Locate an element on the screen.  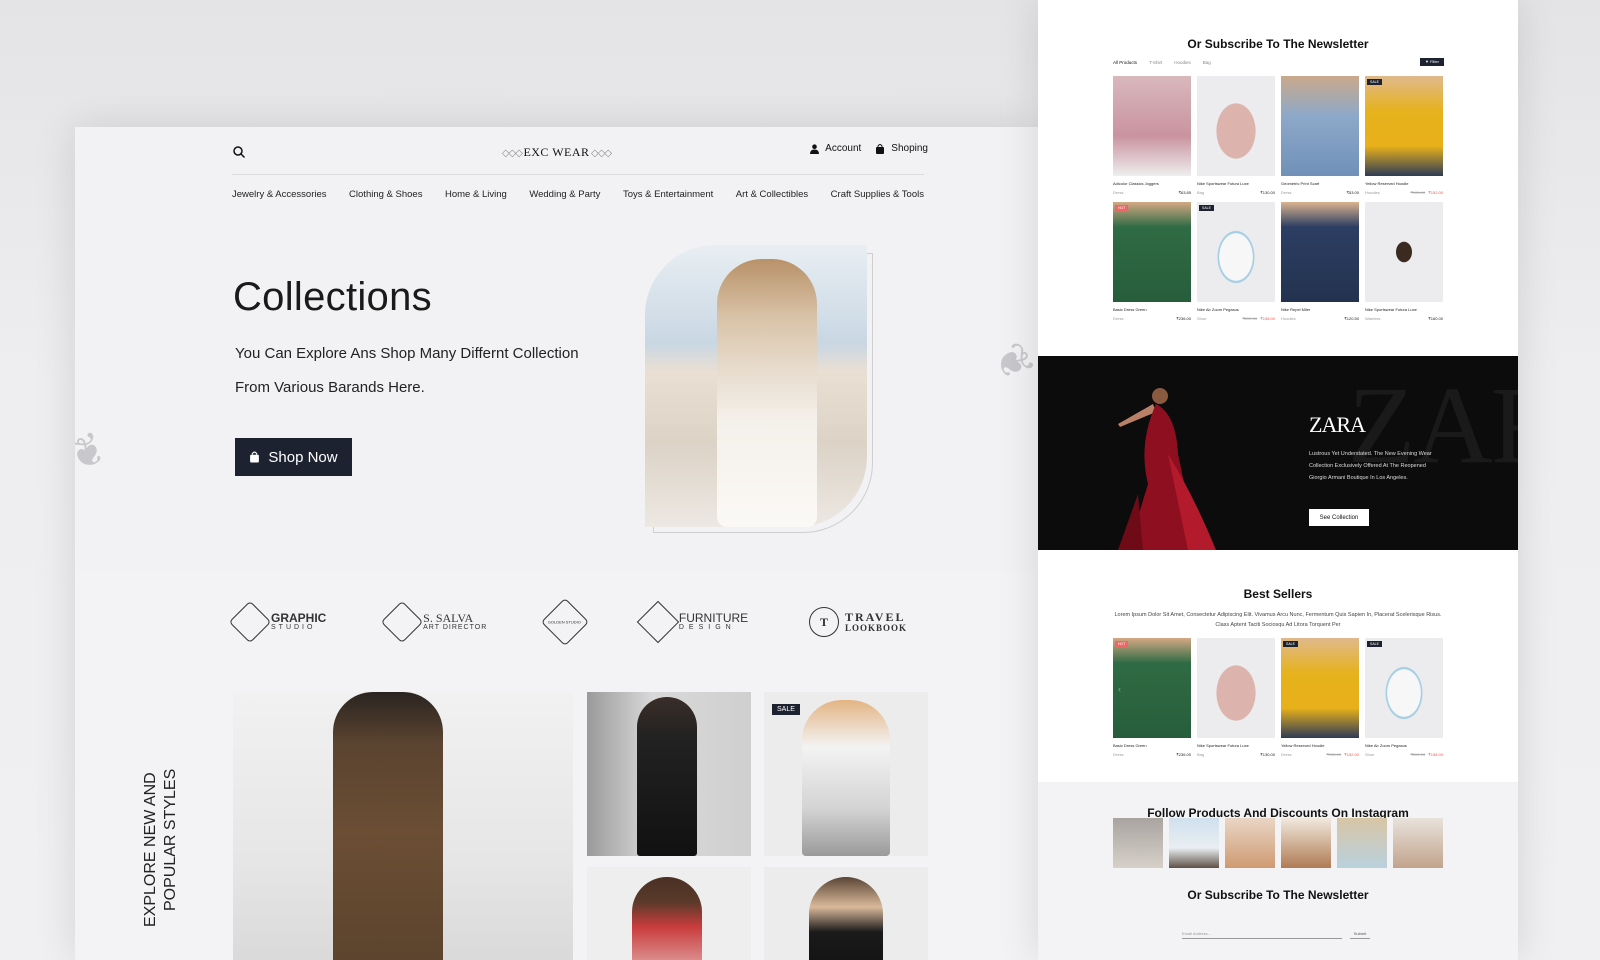
product-card: Adicolor Classics Joggers Dress ₹63.85 is located at coordinates (1152, 135).